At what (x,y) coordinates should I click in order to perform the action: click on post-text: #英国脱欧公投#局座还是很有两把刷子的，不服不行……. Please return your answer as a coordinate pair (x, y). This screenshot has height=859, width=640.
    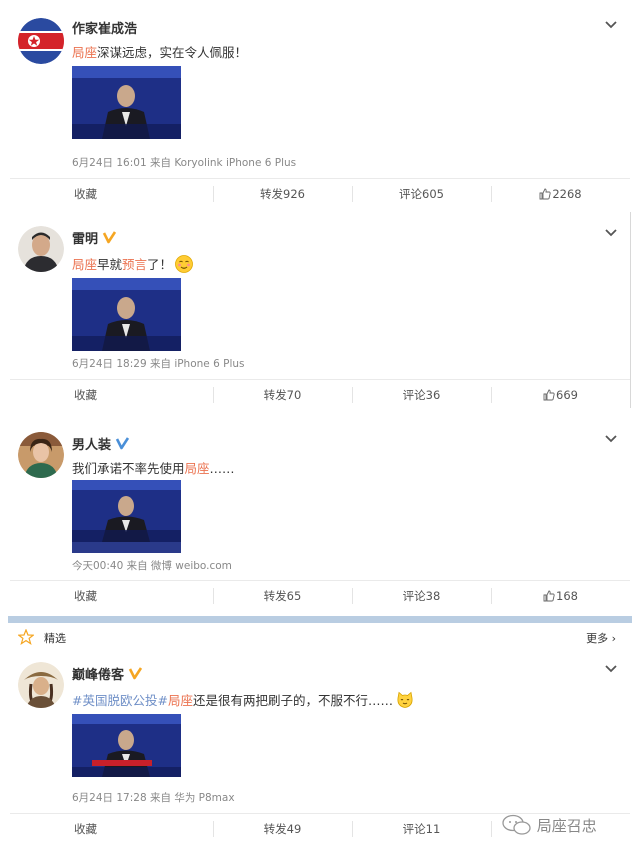
    Looking at the image, I should click on (243, 699).